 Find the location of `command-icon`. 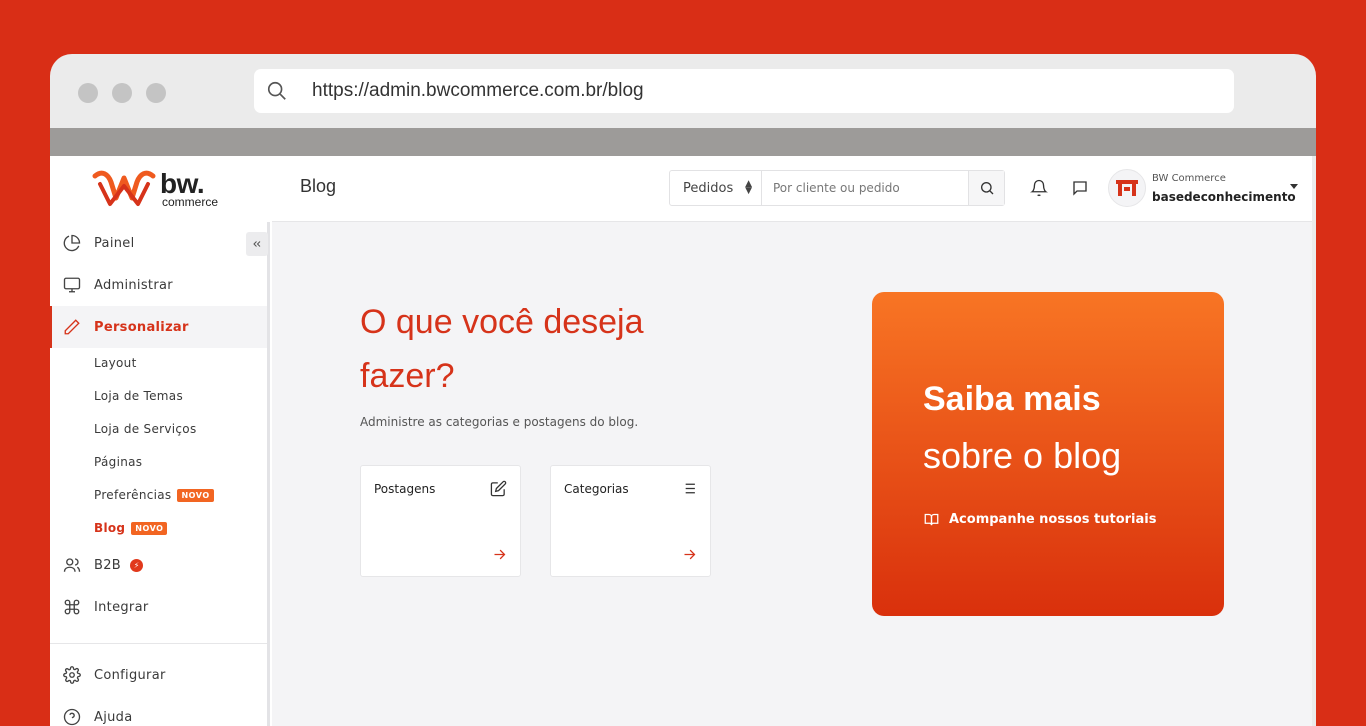

command-icon is located at coordinates (72, 607).